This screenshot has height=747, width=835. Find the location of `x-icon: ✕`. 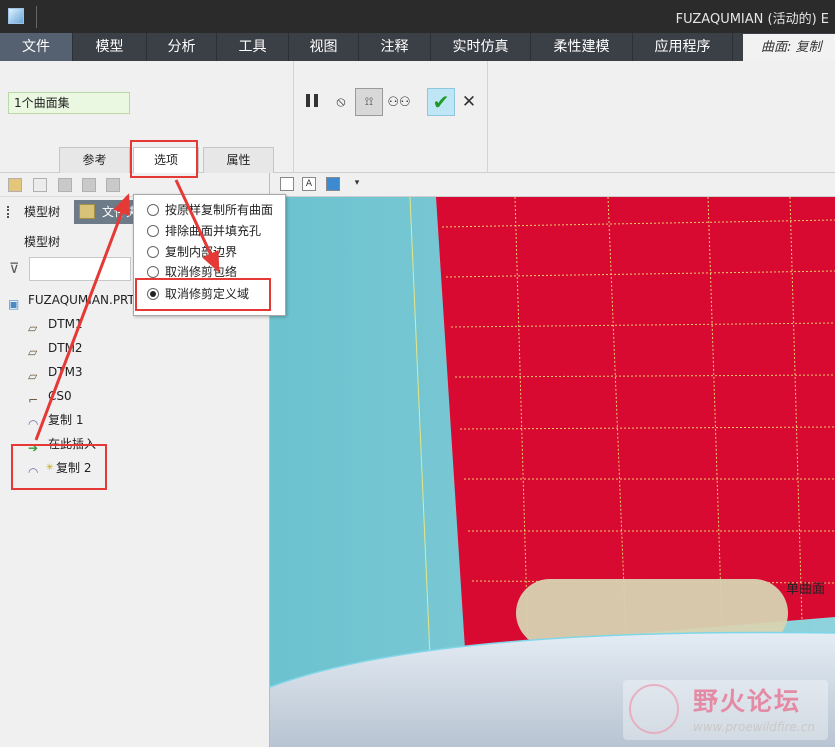

x-icon: ✕ is located at coordinates (469, 102).